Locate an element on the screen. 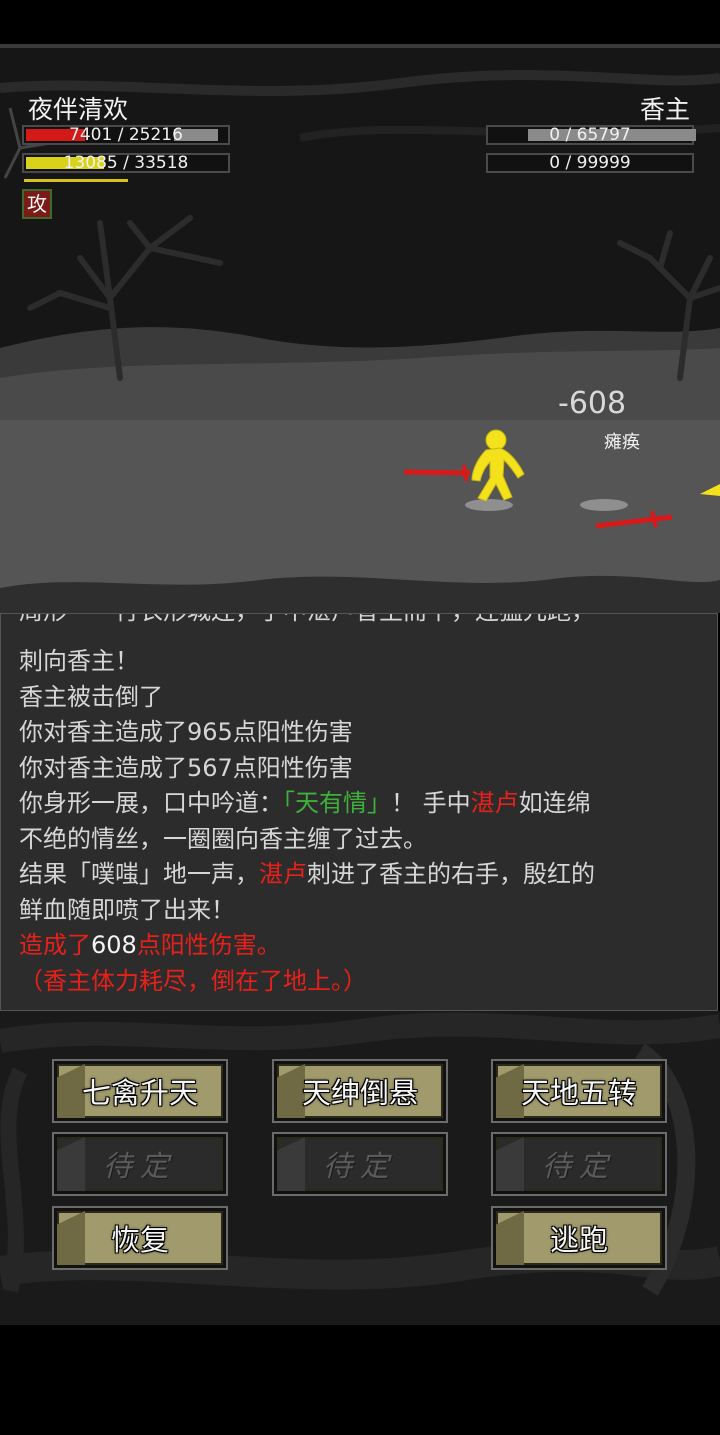 The height and width of the screenshot is (1435, 720). attack-buff-icon: 攻 is located at coordinates (37, 204).